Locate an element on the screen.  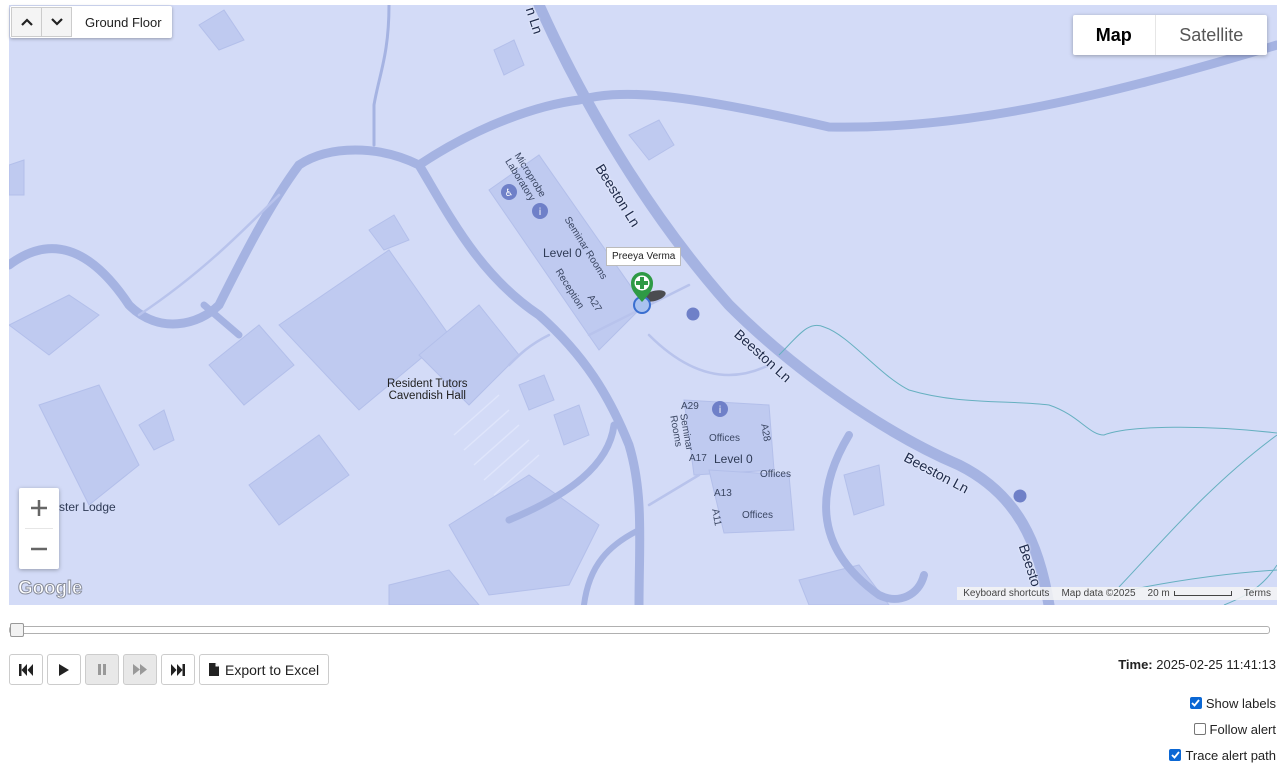
label-a13: A13 is located at coordinates (723, 493).